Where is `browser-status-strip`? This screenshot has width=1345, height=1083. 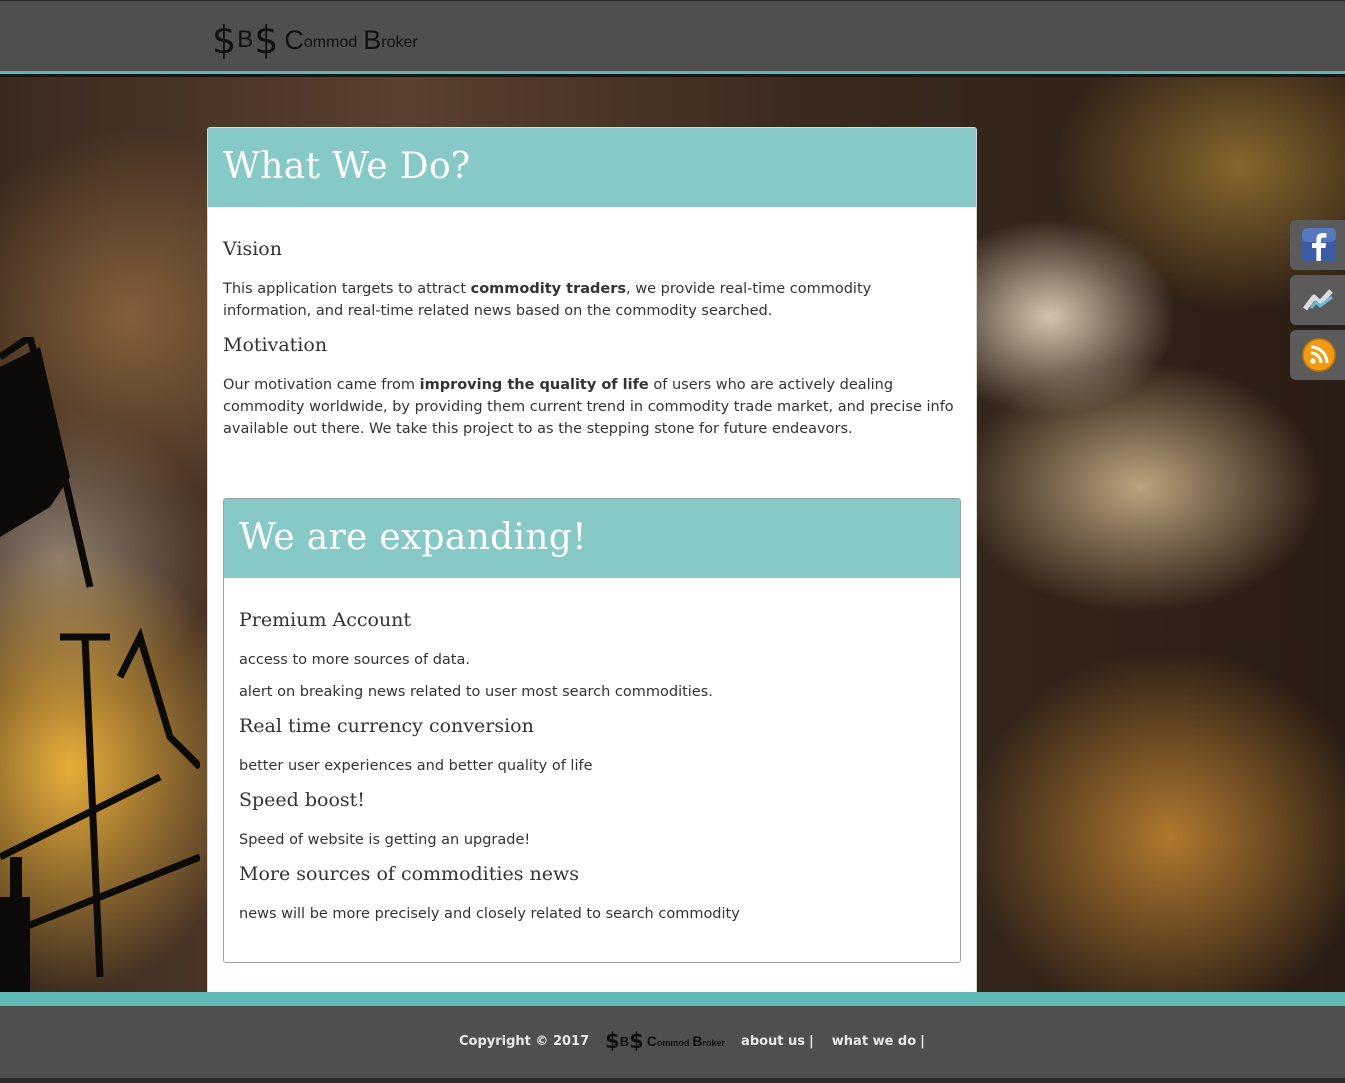 browser-status-strip is located at coordinates (672, 1080).